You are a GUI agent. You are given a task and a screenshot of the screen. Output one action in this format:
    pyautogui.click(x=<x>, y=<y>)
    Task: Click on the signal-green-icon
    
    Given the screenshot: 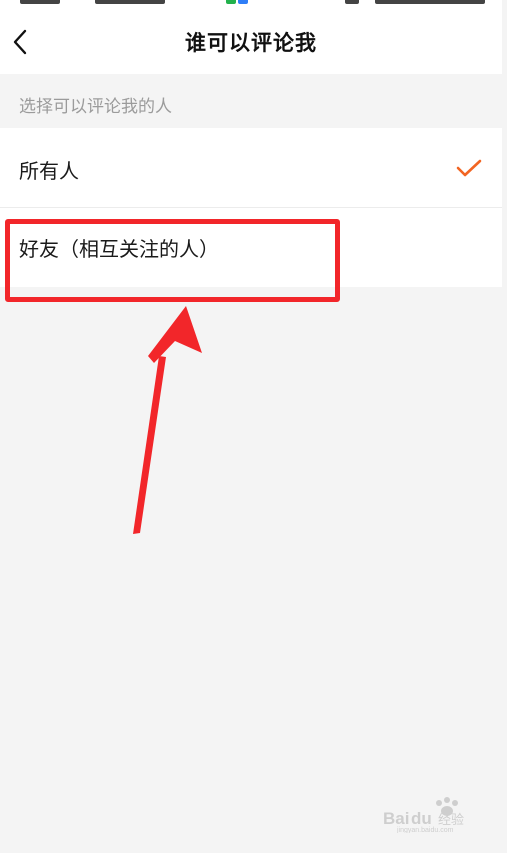 What is the action you would take?
    pyautogui.click(x=231, y=2)
    